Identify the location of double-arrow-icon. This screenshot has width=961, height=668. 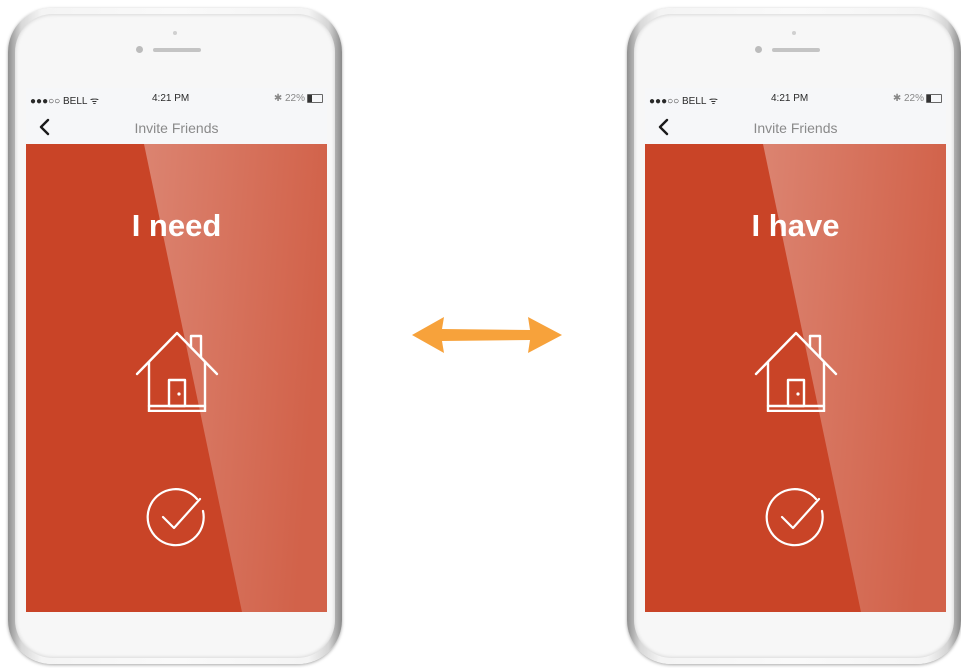
(487, 335).